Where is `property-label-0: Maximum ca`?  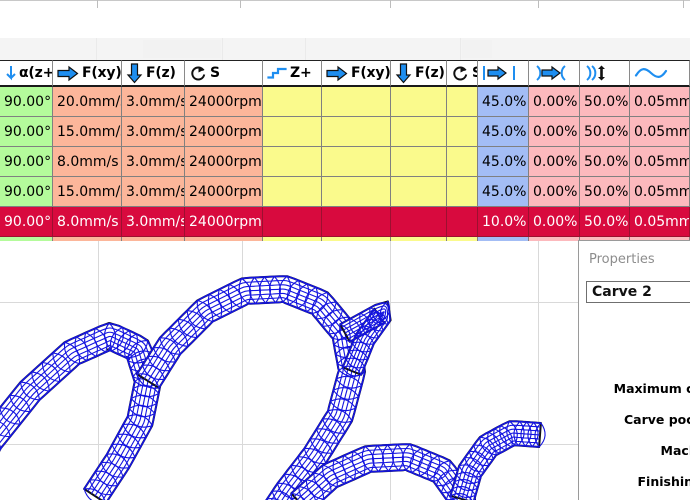
property-label-0: Maximum ca is located at coordinates (651, 388).